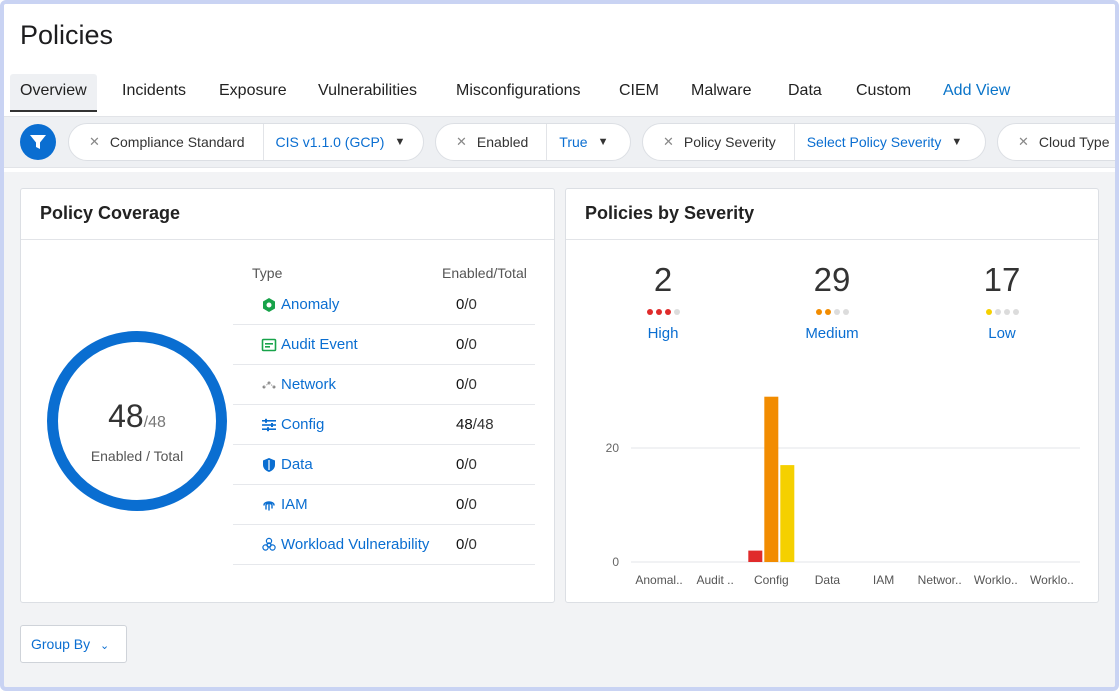 The width and height of the screenshot is (1119, 691). Describe the element at coordinates (771, 479) in the screenshot. I see `bar-medium-config` at that location.